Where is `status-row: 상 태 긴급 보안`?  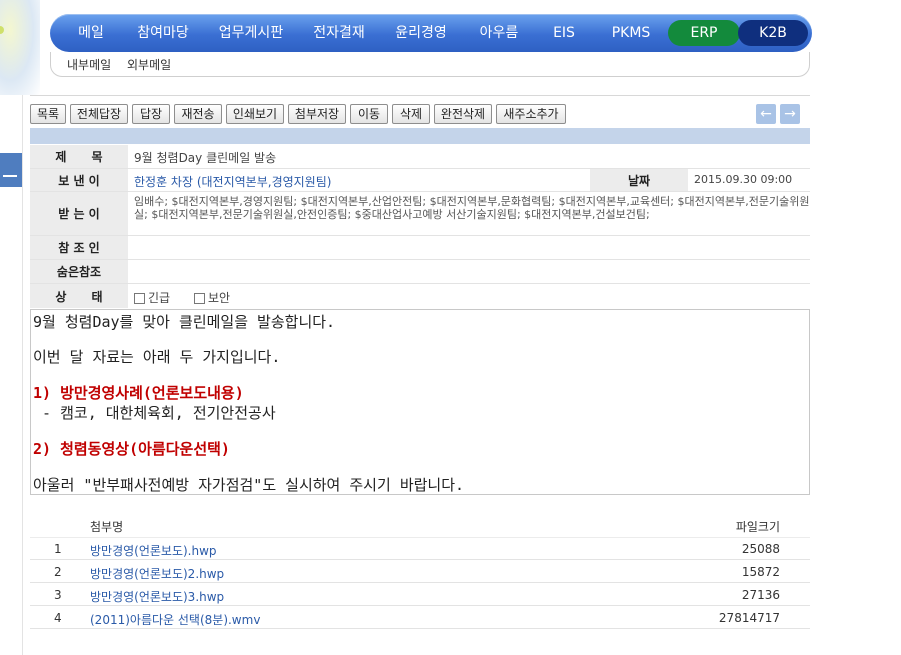
status-row: 상 태 긴급 보안 is located at coordinates (420, 296).